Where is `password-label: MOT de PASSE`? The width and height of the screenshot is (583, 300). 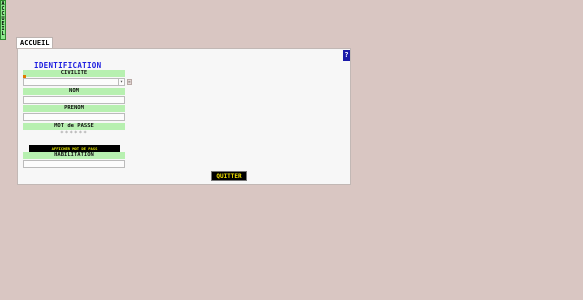
password-label: MOT de PASSE is located at coordinates (74, 126).